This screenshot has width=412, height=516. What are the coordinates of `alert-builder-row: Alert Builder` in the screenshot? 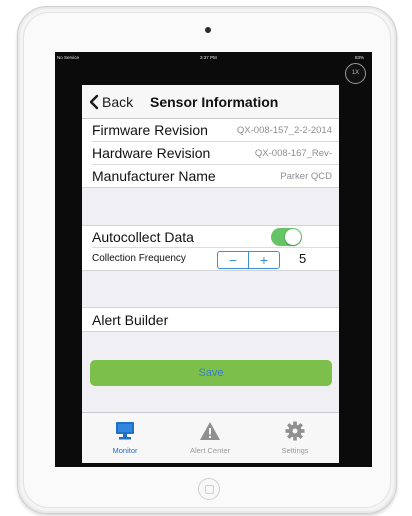 It's located at (210, 319).